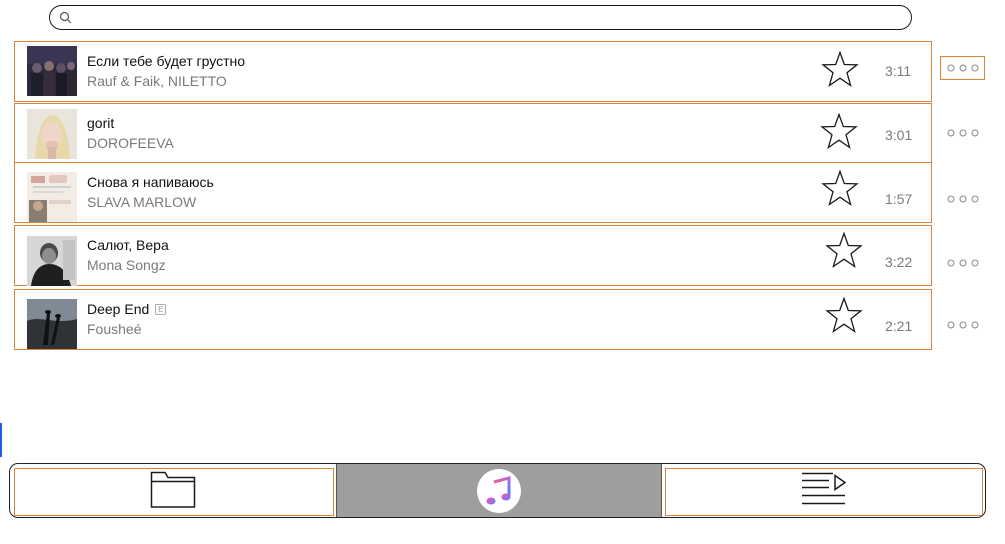 The image size is (1005, 544). I want to click on track-artist: Fousheé, so click(114, 329).